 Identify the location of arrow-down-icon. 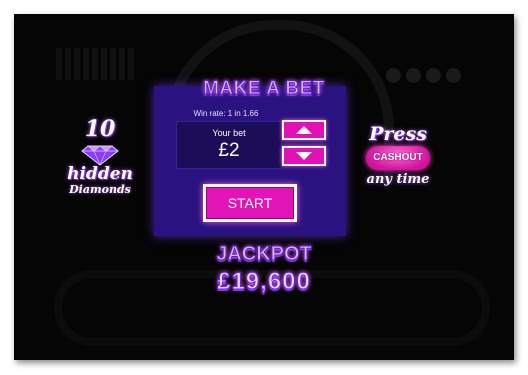
(304, 156).